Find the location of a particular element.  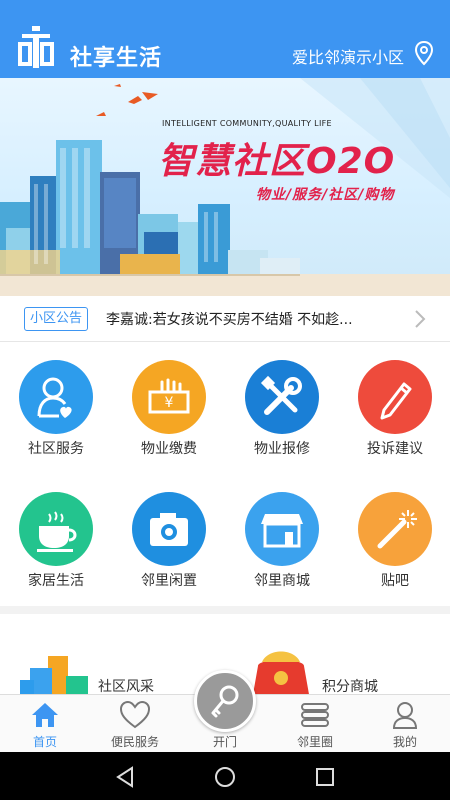

service-label: 家居生活 is located at coordinates (56, 581).